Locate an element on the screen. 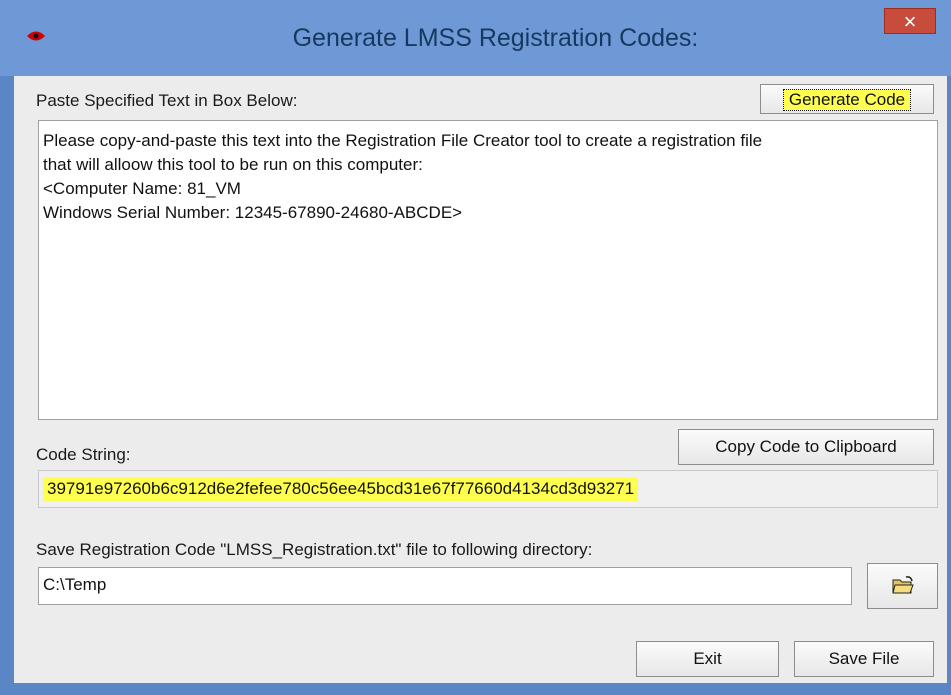  save-file-button: Save File is located at coordinates (864, 659).